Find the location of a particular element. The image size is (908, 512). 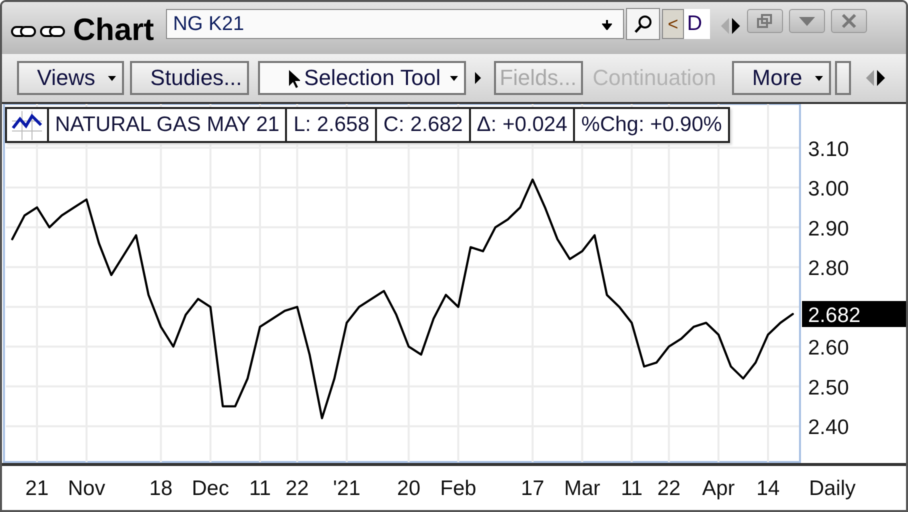

axis-label: Nov is located at coordinates (87, 488).